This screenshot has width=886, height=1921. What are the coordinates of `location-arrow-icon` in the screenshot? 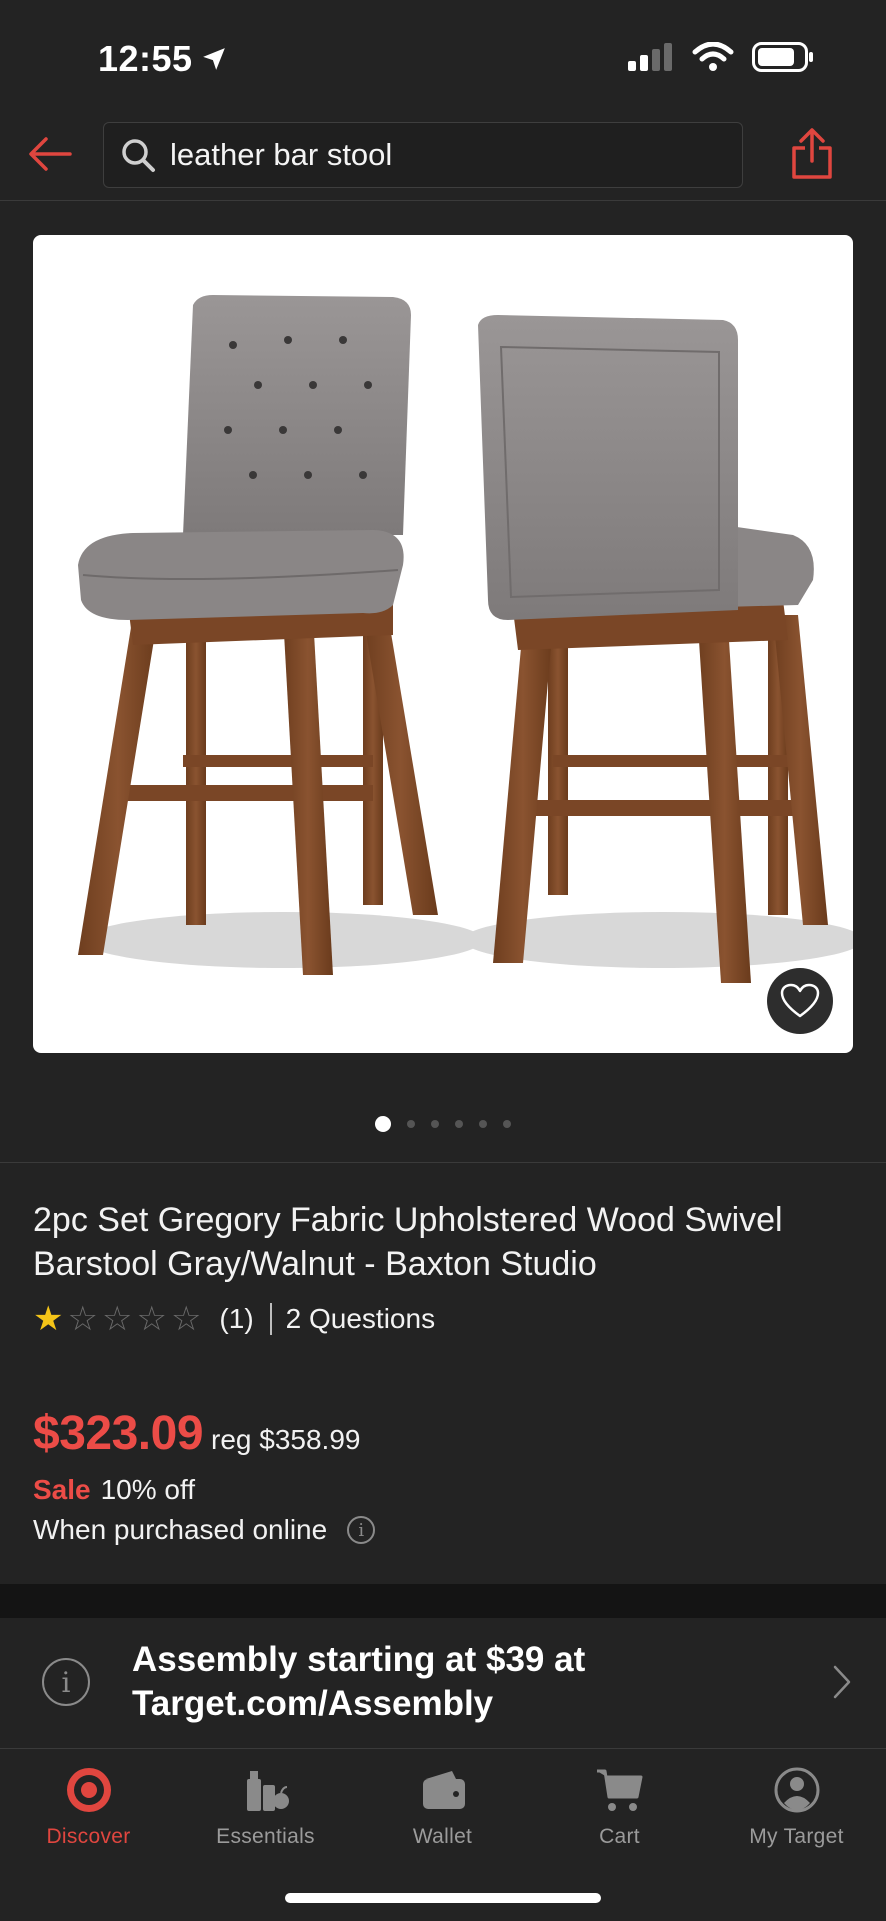 It's located at (213, 59).